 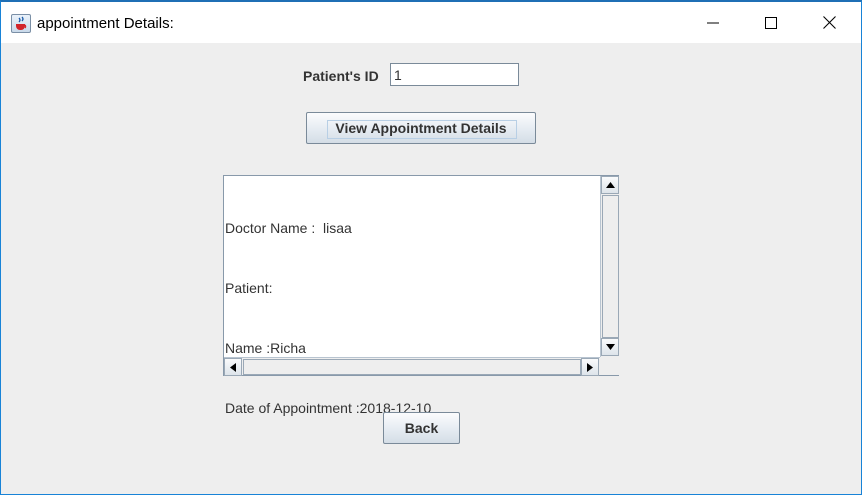 What do you see at coordinates (609, 366) in the screenshot?
I see `scrollbar-corner` at bounding box center [609, 366].